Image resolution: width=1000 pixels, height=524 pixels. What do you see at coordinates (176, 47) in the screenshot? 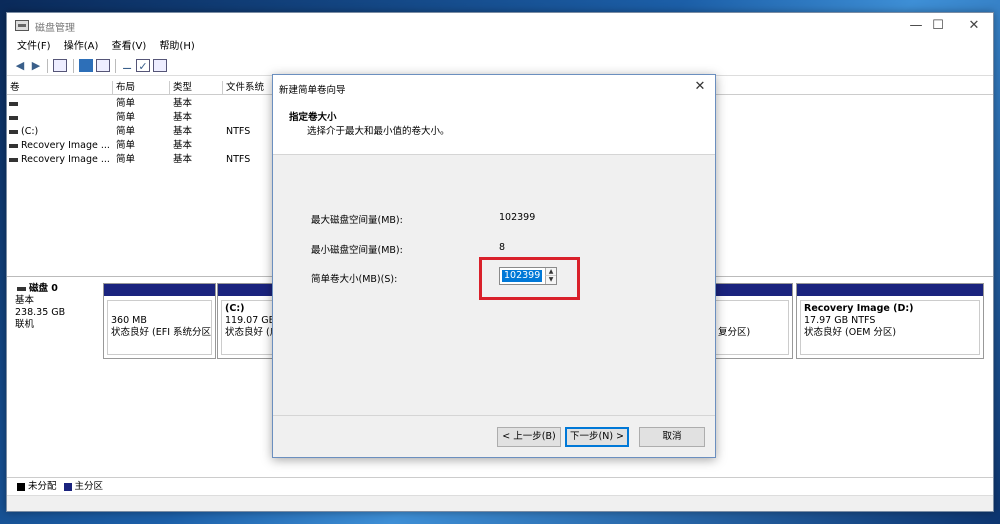
I see `menu-help: 帮助(H)` at bounding box center [176, 47].